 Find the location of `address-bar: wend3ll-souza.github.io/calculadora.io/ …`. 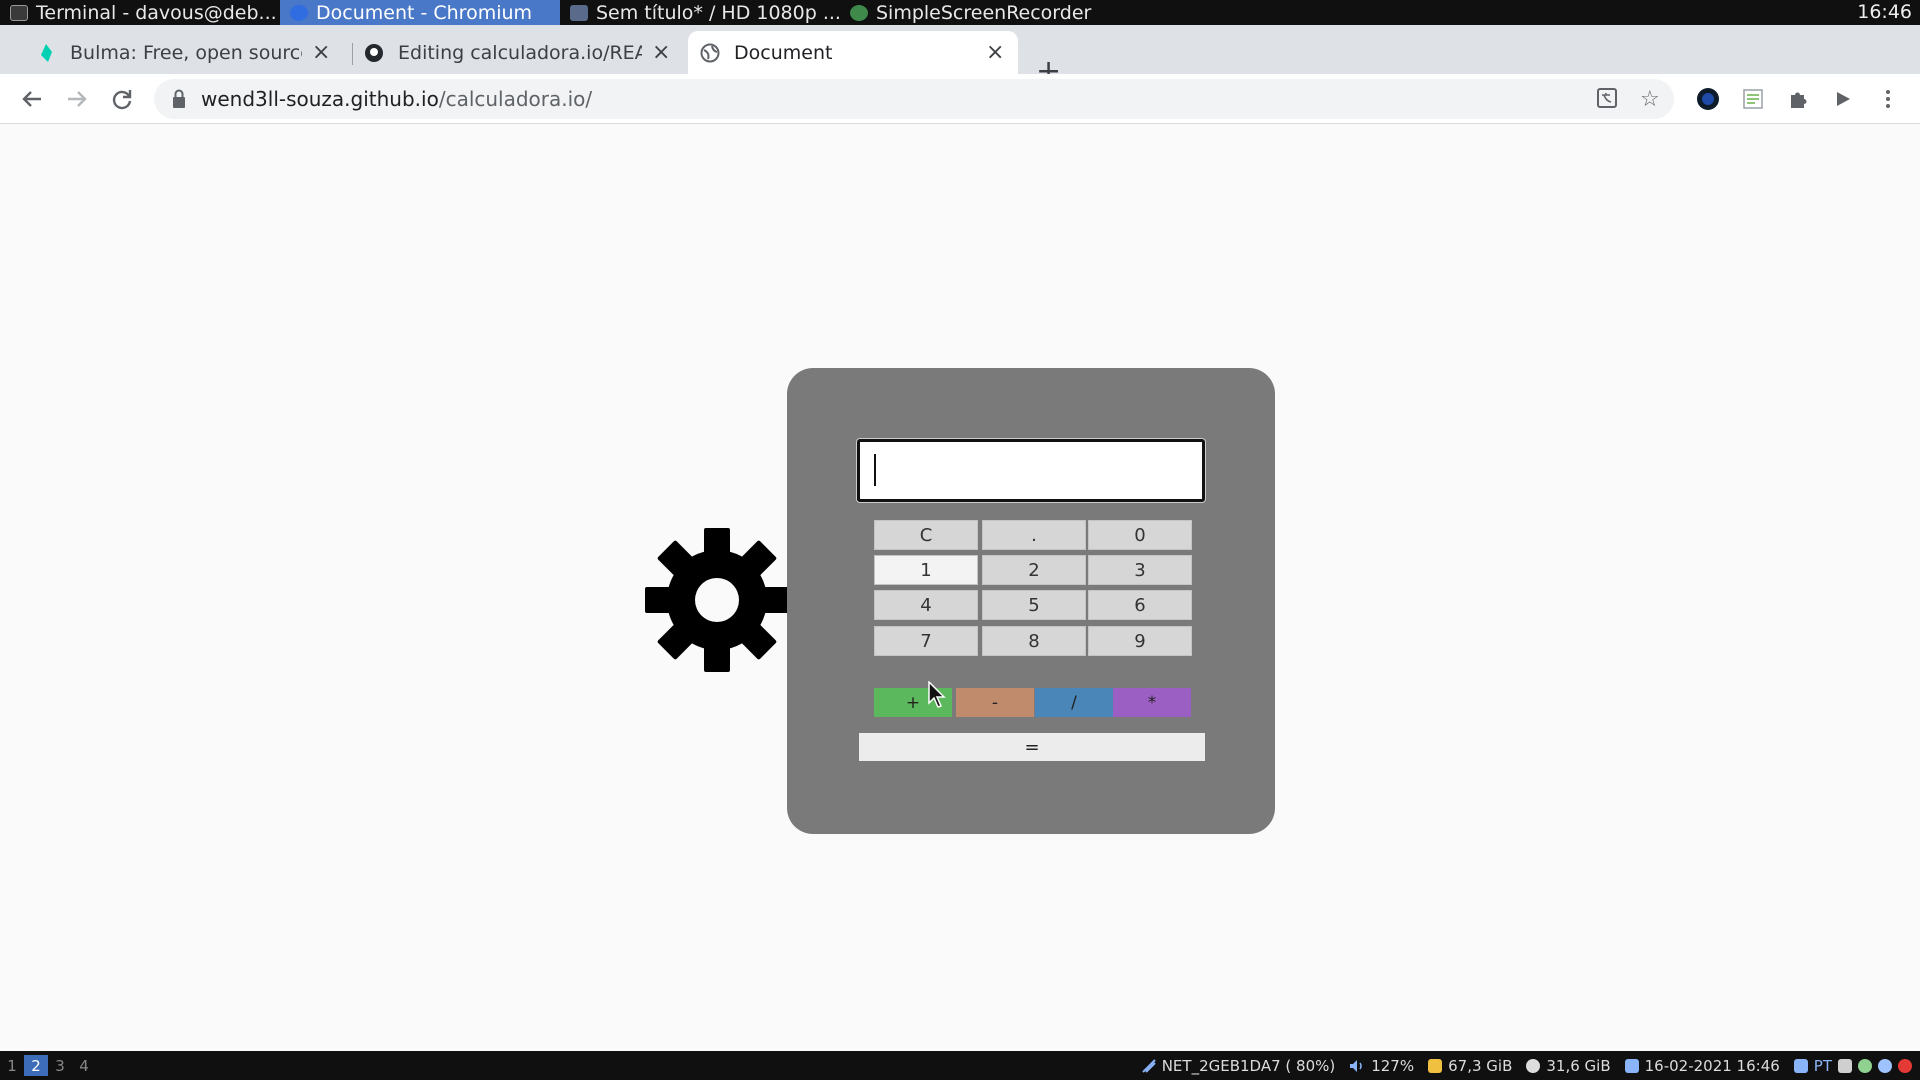

address-bar: wend3ll-souza.github.io/calculadora.io/ … is located at coordinates (914, 99).